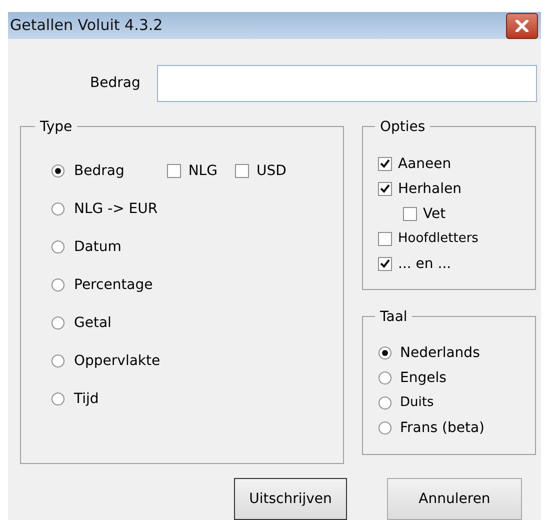 This screenshot has width=549, height=520. What do you see at coordinates (347, 83) in the screenshot?
I see `input-field` at bounding box center [347, 83].